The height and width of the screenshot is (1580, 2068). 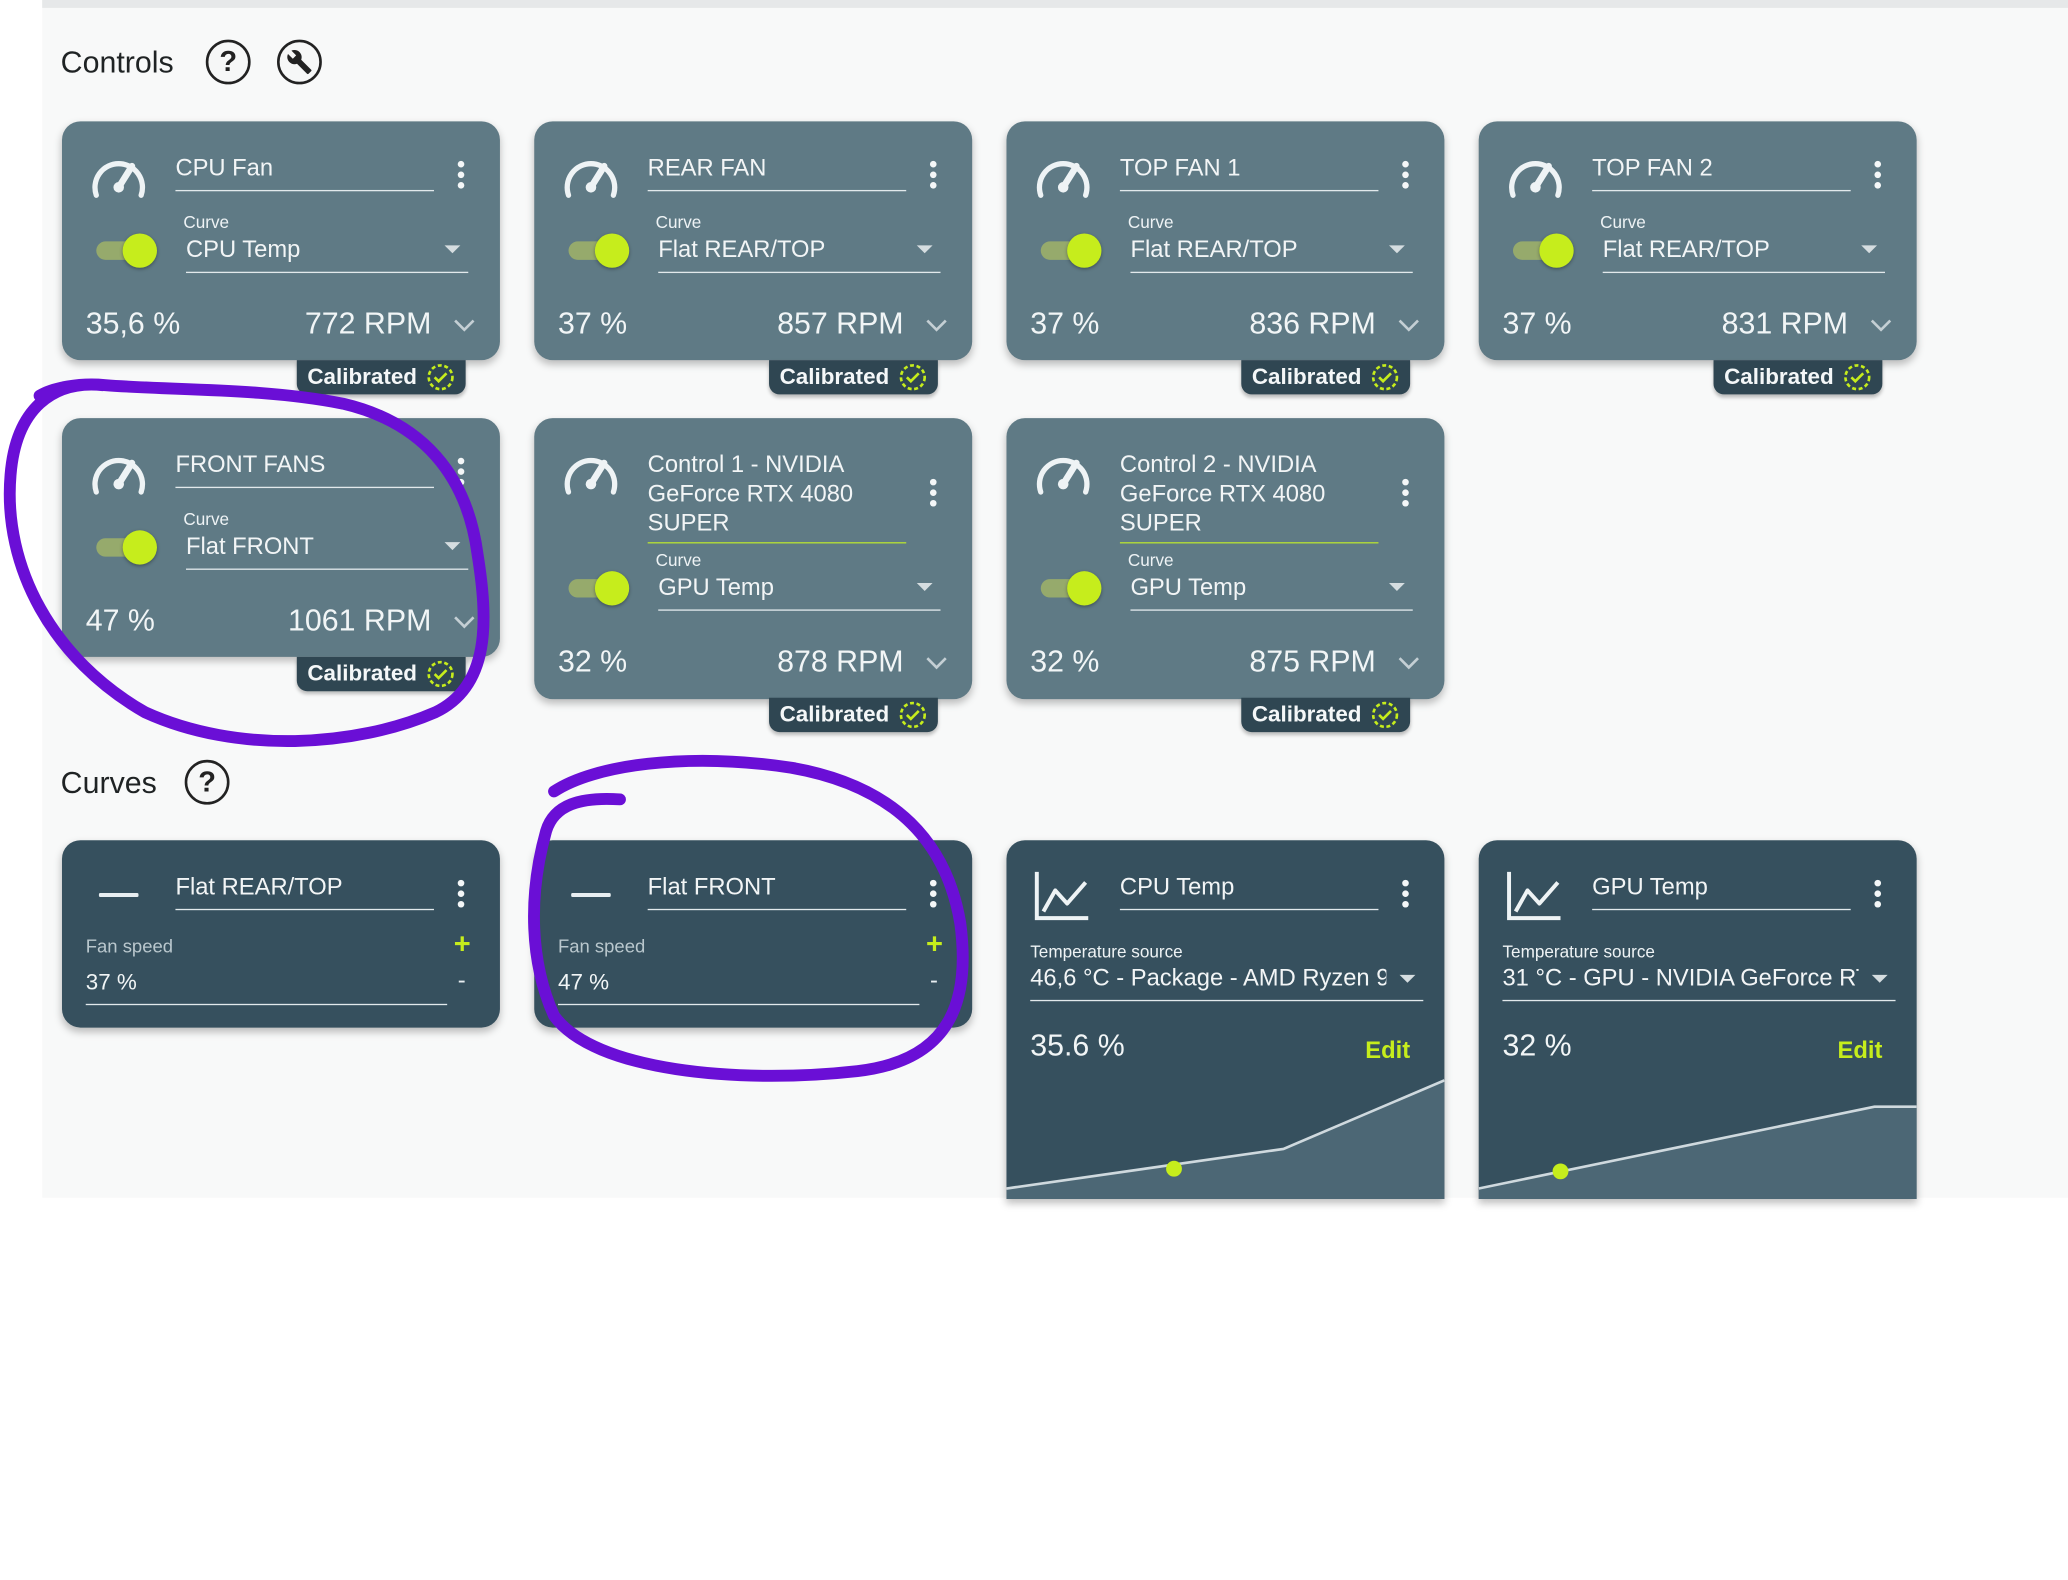 What do you see at coordinates (840, 323) in the screenshot?
I see `fan-rpm: 857 RPM` at bounding box center [840, 323].